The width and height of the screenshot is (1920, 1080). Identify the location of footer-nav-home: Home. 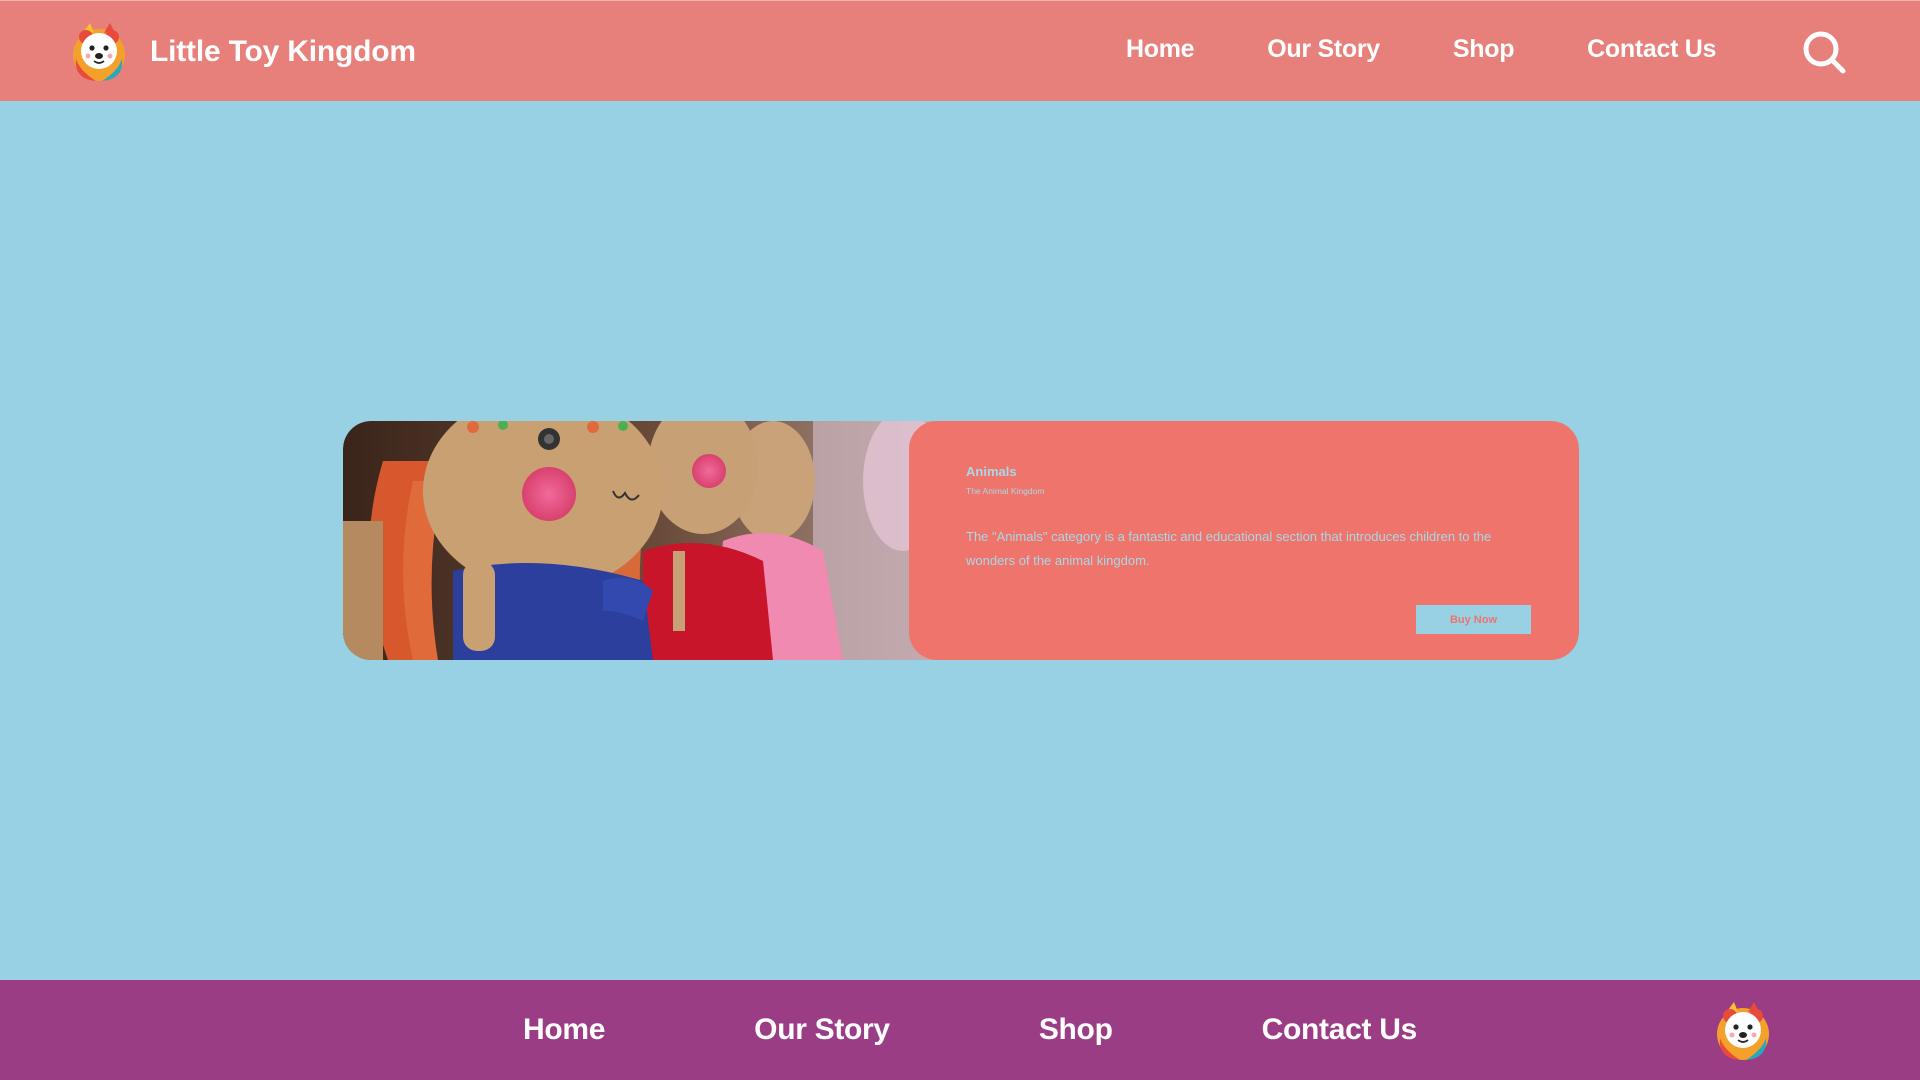
(564, 1030).